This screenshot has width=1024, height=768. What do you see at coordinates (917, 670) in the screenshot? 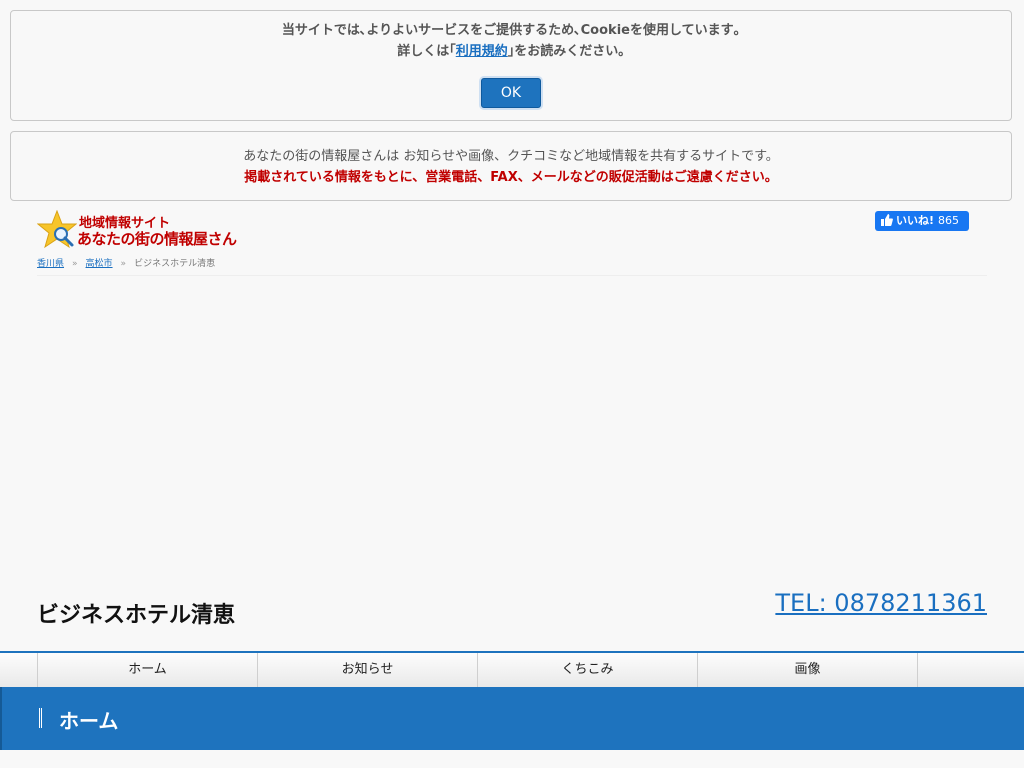
I see `nav-divider` at bounding box center [917, 670].